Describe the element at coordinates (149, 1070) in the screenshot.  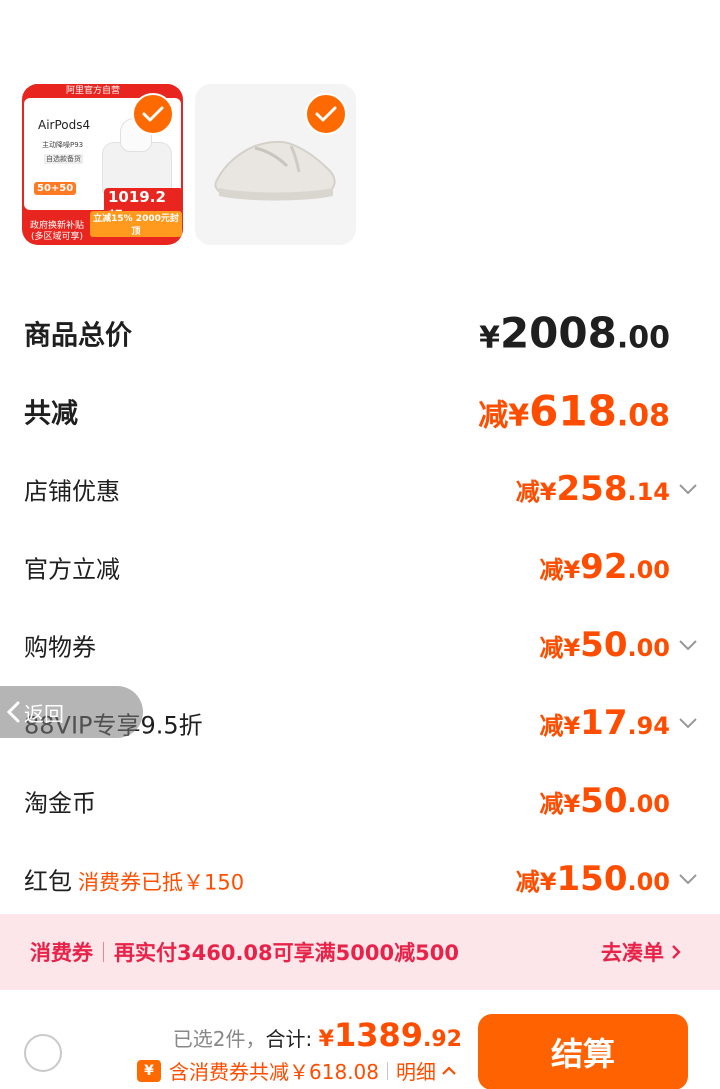
I see `yen-icon: ¥` at that location.